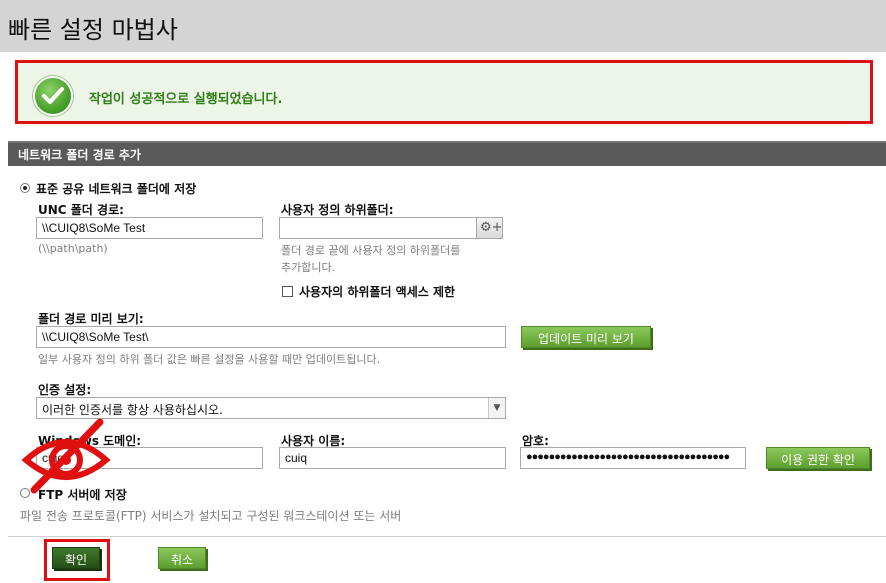 The image size is (886, 583). I want to click on gear-plus-icon: ⚙+, so click(491, 227).